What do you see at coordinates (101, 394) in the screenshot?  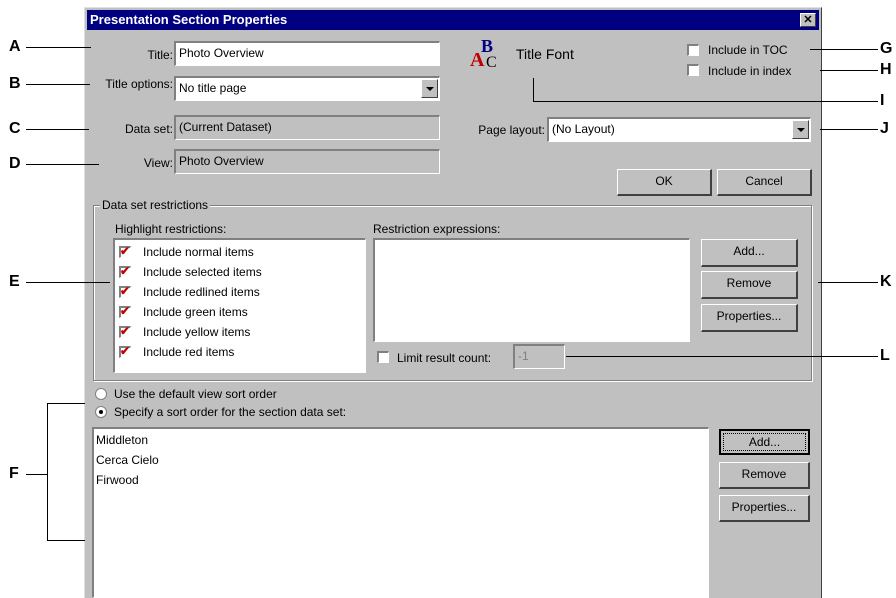 I see `default-sort-radio` at bounding box center [101, 394].